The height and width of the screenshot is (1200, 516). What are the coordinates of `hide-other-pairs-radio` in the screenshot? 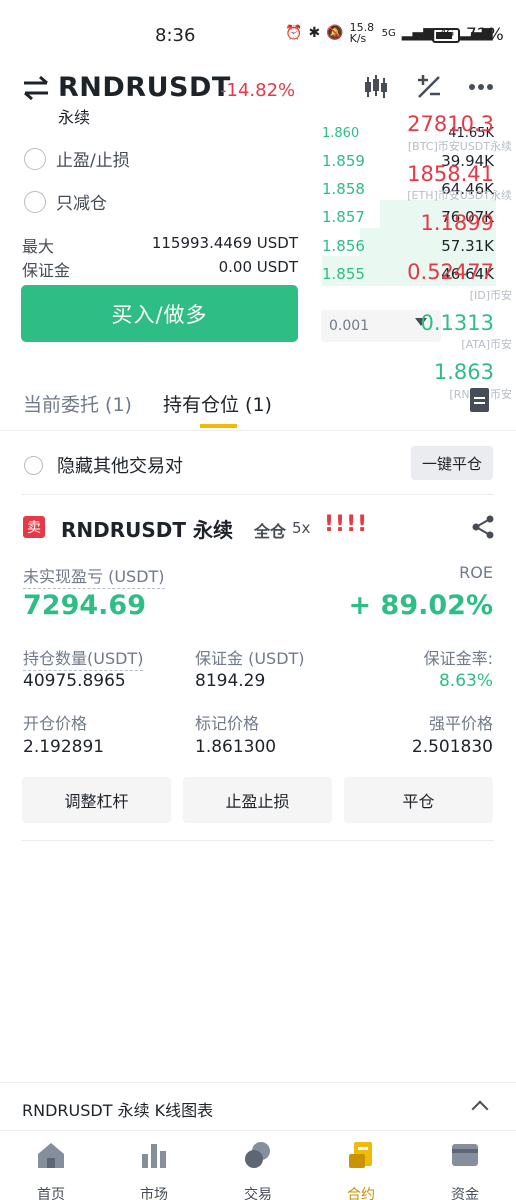 It's located at (33, 465).